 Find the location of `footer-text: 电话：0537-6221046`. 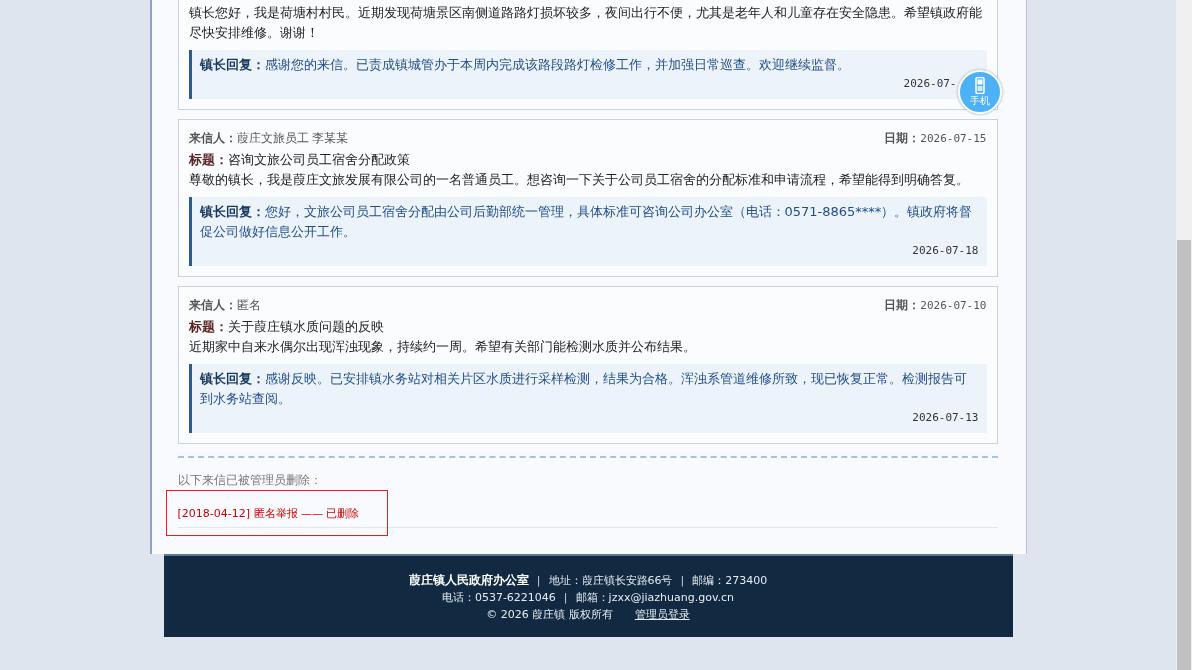

footer-text: 电话：0537-6221046 is located at coordinates (498, 598).